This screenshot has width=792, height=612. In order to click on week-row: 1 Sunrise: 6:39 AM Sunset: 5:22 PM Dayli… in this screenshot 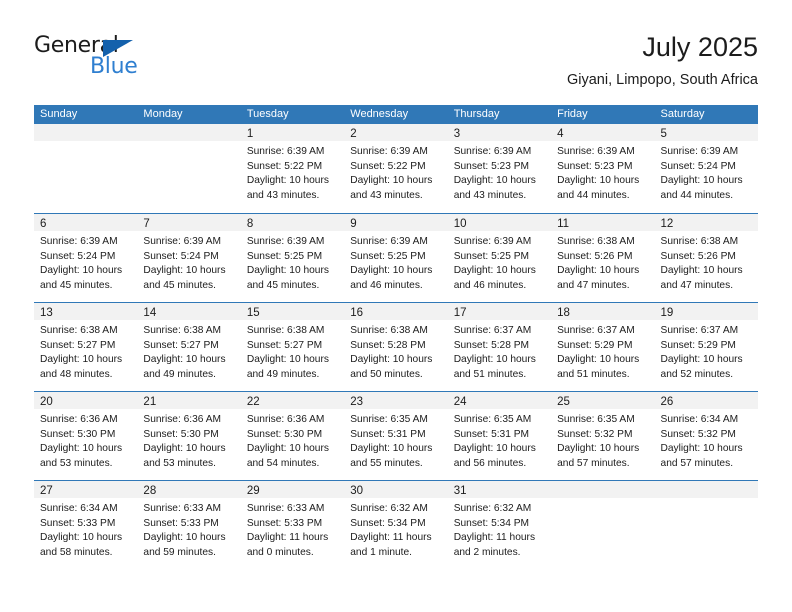, I will do `click(396, 168)`.